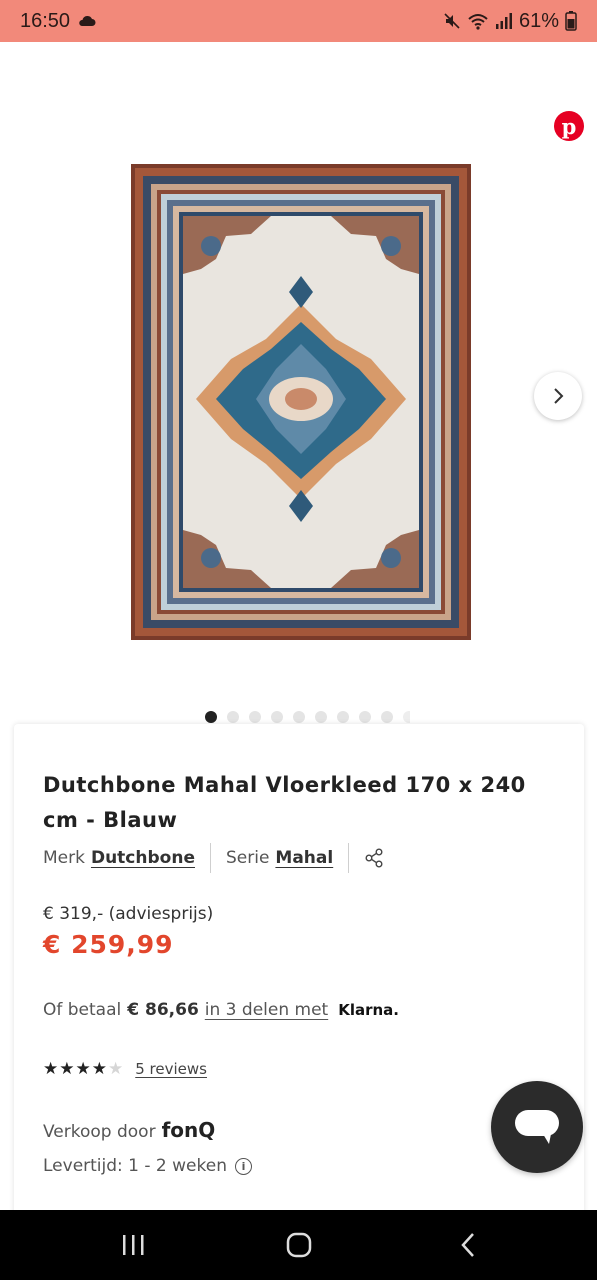 This screenshot has height=1280, width=597. I want to click on gallery-pagination, so click(307, 717).